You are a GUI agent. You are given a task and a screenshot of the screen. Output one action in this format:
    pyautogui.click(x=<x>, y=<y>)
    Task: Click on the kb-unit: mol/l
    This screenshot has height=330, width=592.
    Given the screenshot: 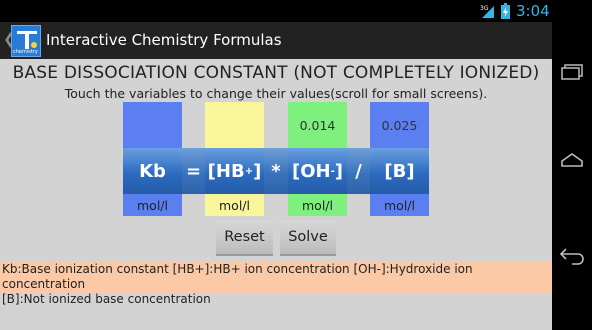 What is the action you would take?
    pyautogui.click(x=152, y=205)
    